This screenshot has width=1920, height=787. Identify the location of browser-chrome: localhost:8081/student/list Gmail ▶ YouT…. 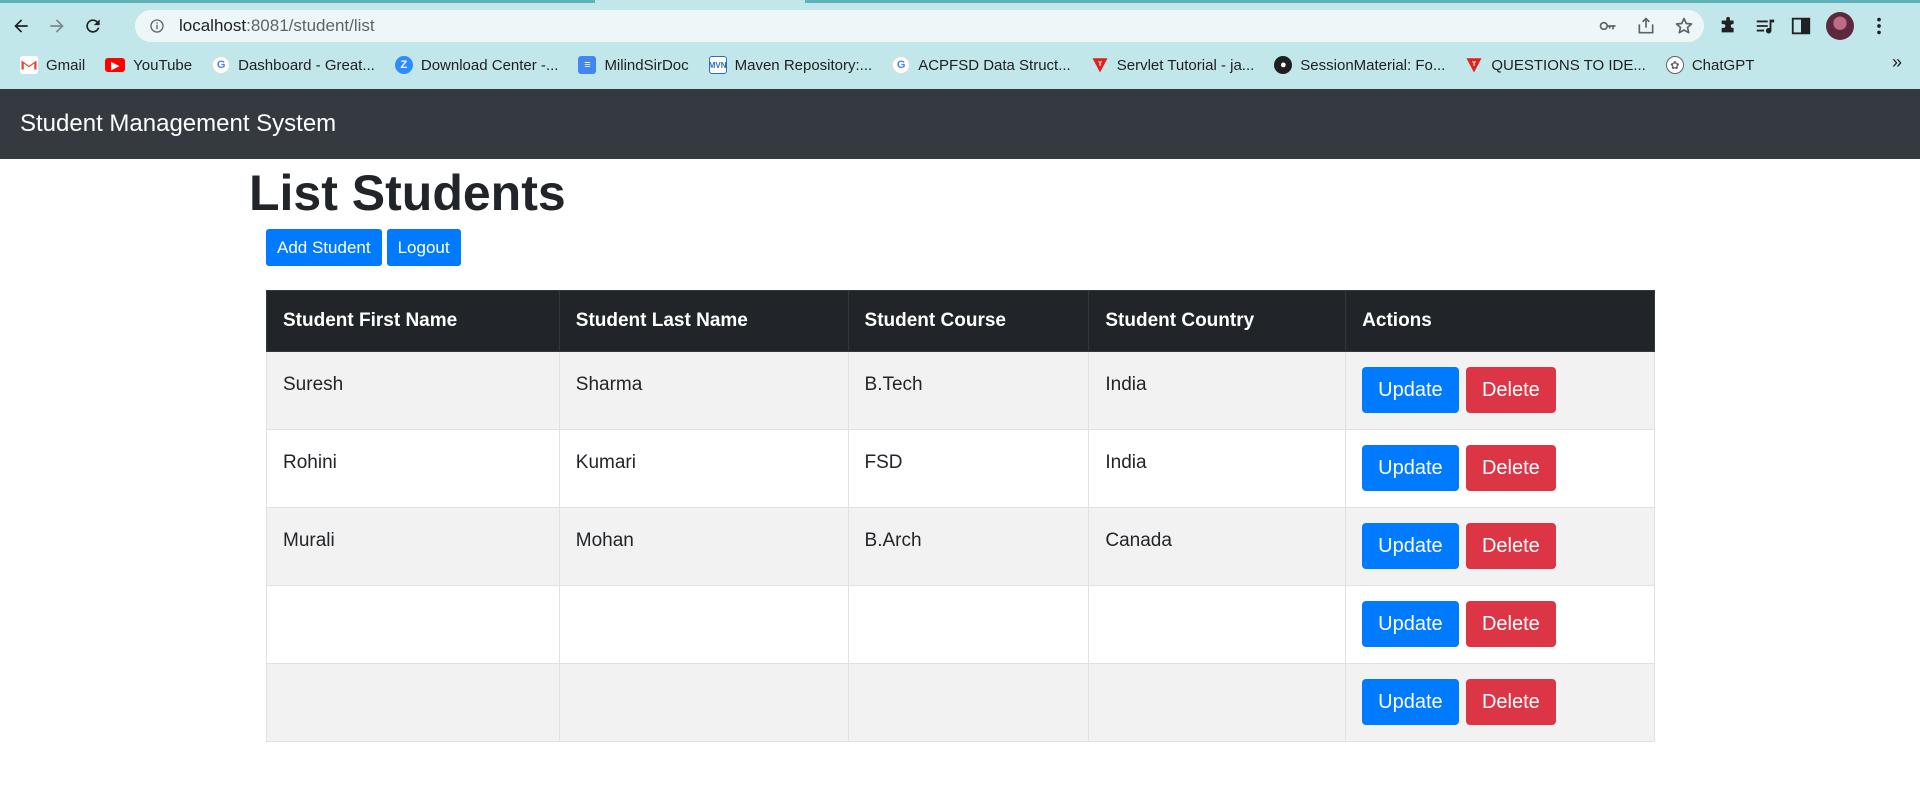
(960, 44).